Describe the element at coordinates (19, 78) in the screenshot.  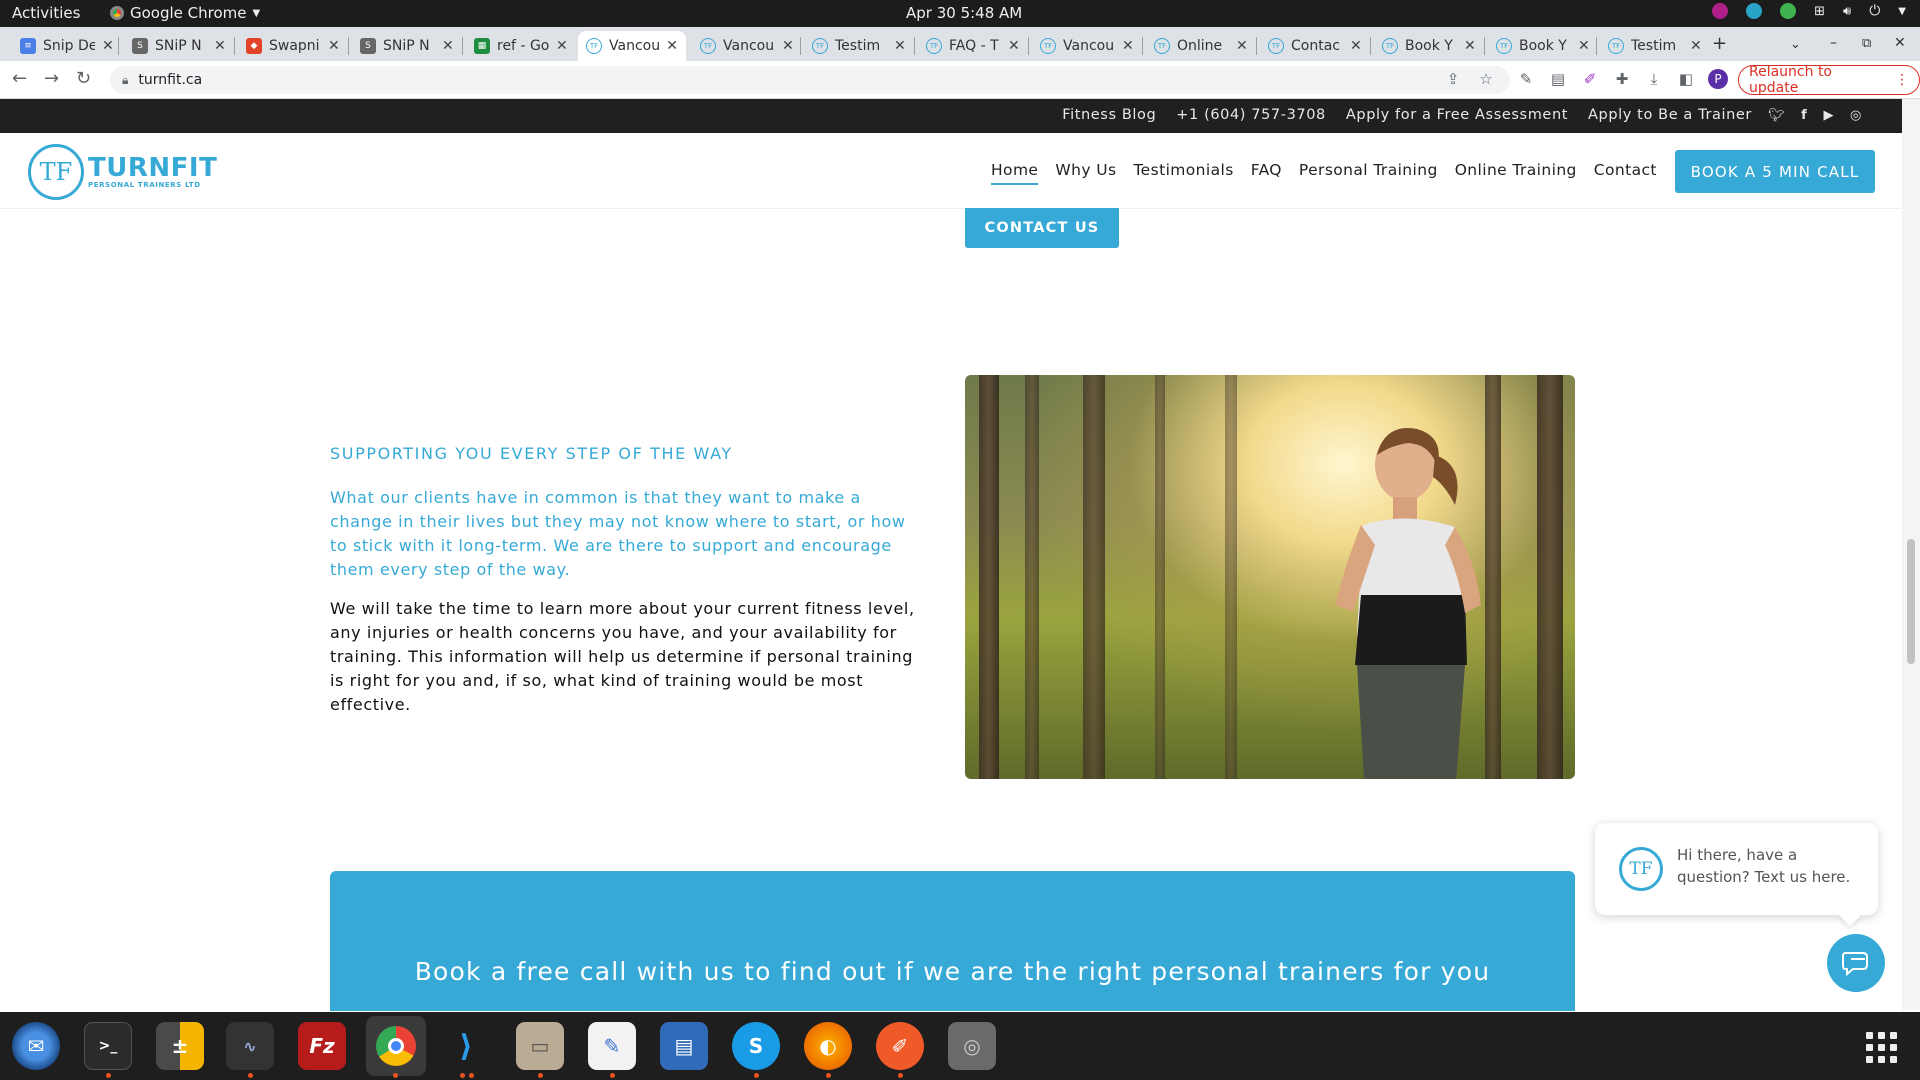
I see `back-icon: ←` at that location.